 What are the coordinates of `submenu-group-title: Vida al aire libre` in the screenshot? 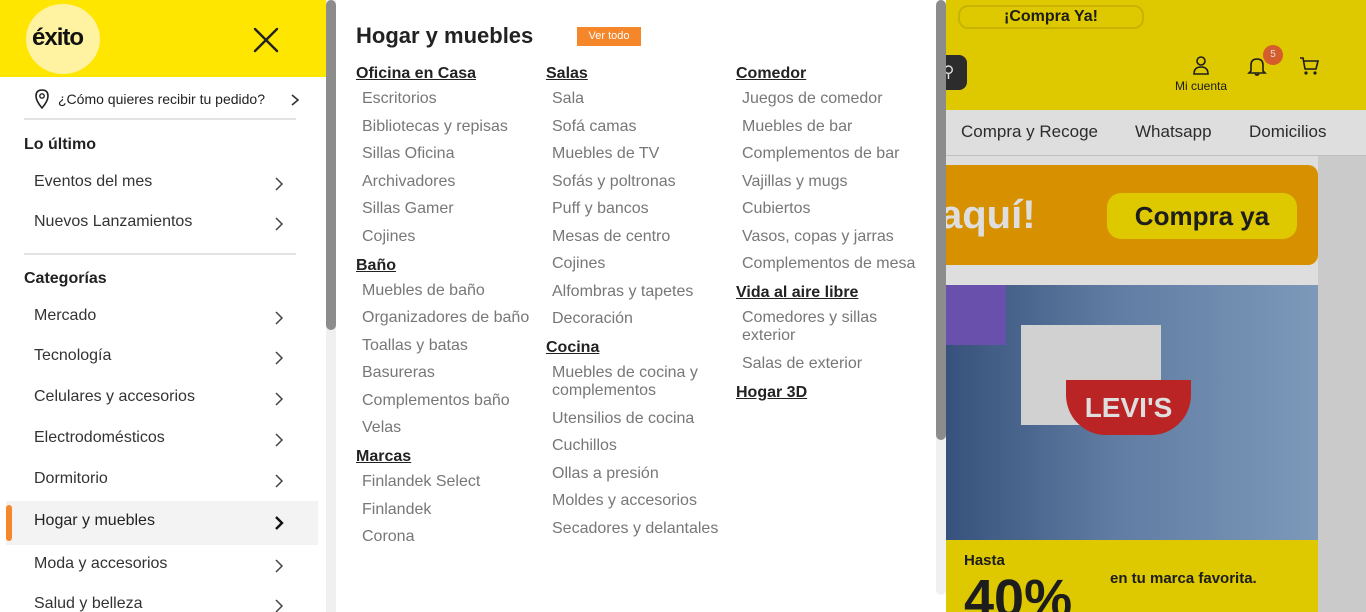 It's located at (826, 293).